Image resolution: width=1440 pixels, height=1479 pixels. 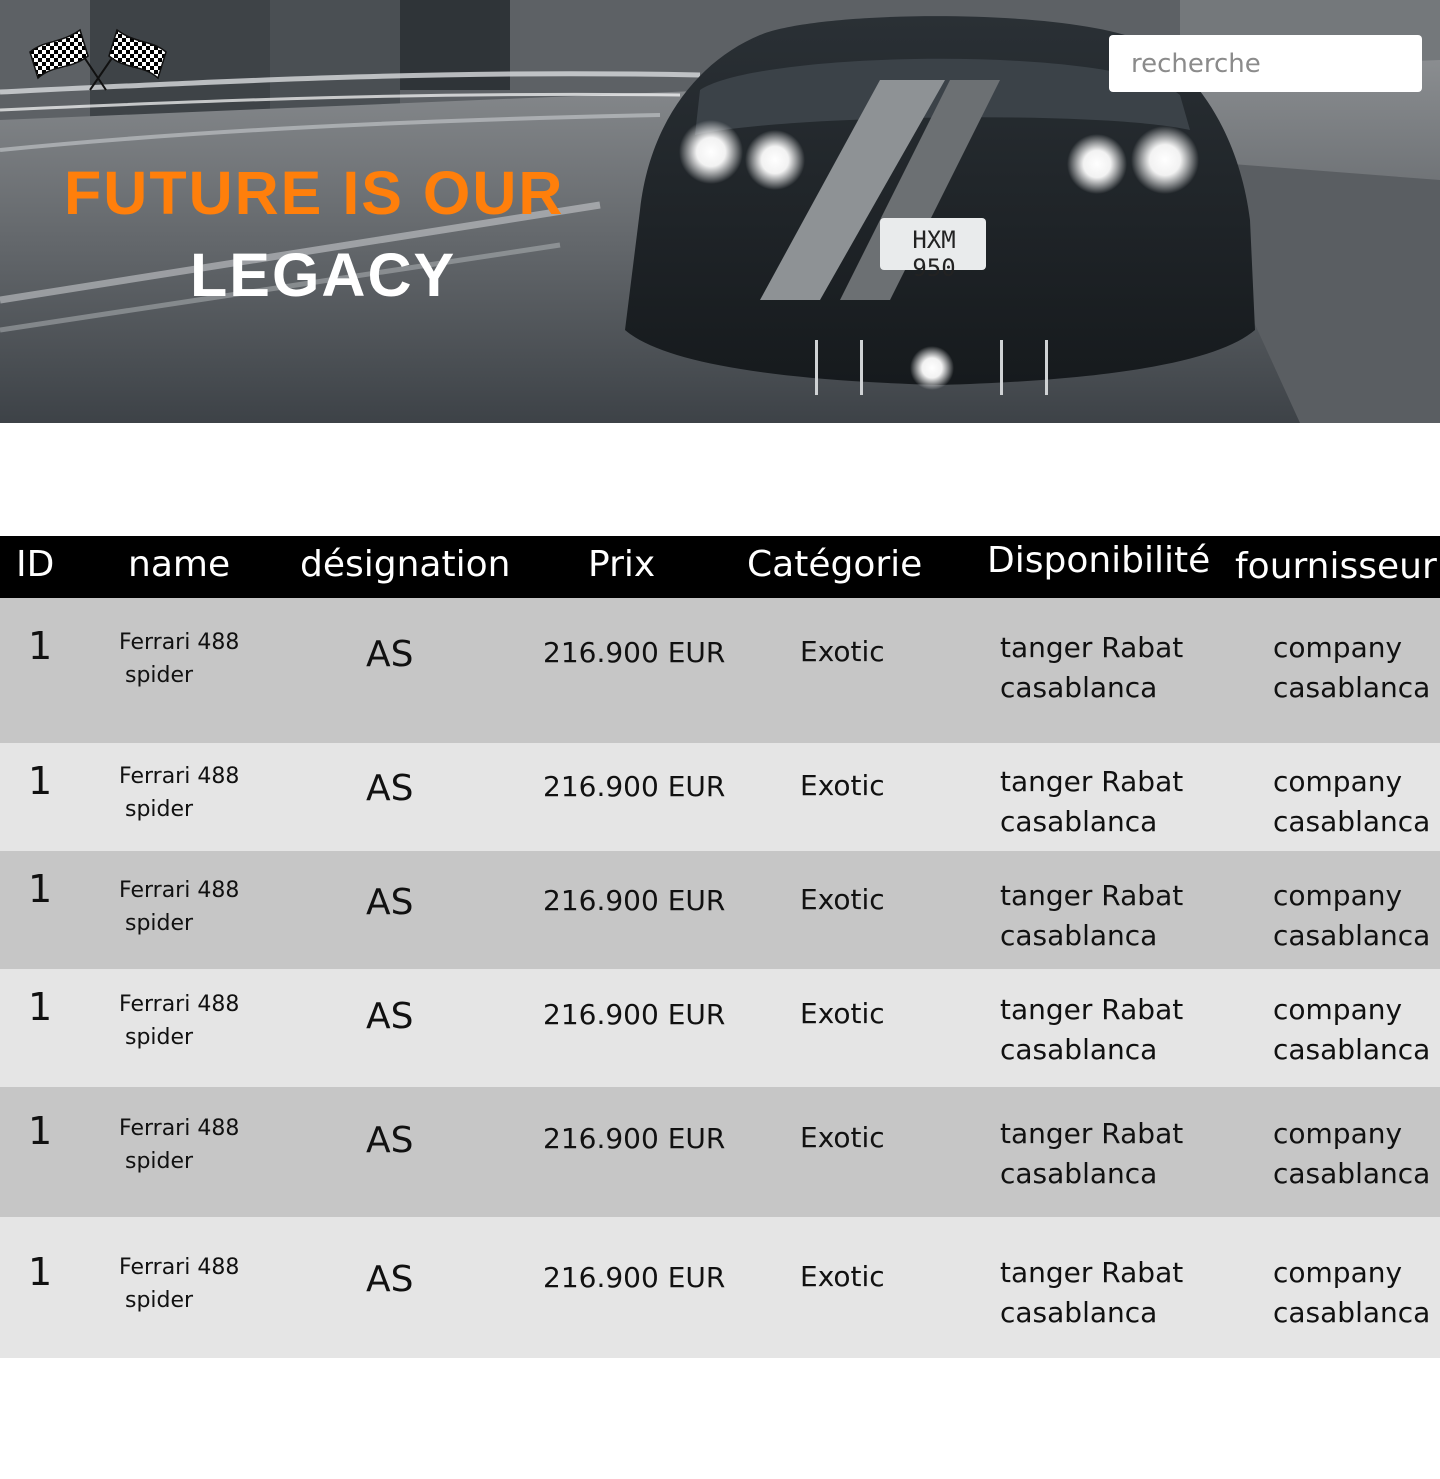 I want to click on column-header-fournisseur: fournisseur, so click(x=1336, y=566).